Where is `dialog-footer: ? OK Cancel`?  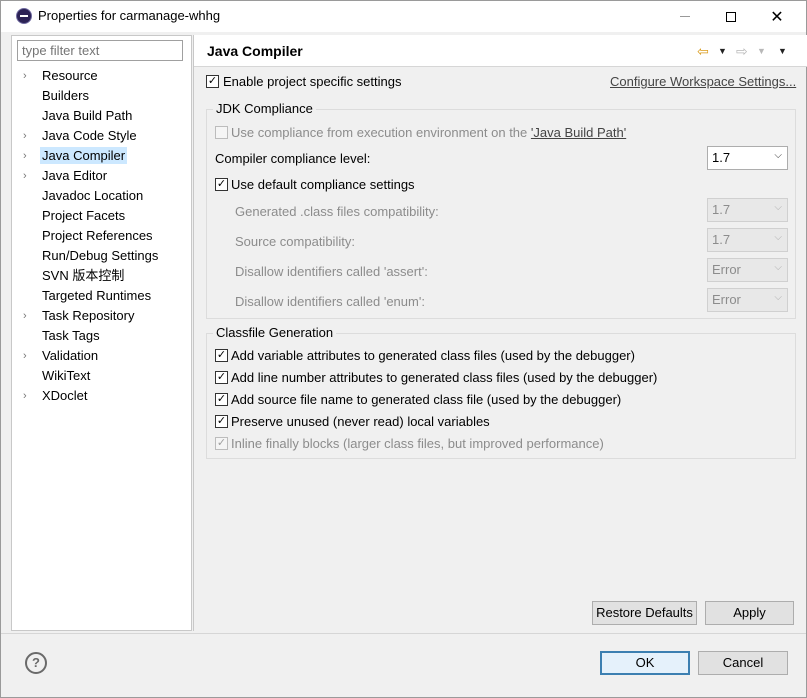
dialog-footer: ? OK Cancel is located at coordinates (403, 665).